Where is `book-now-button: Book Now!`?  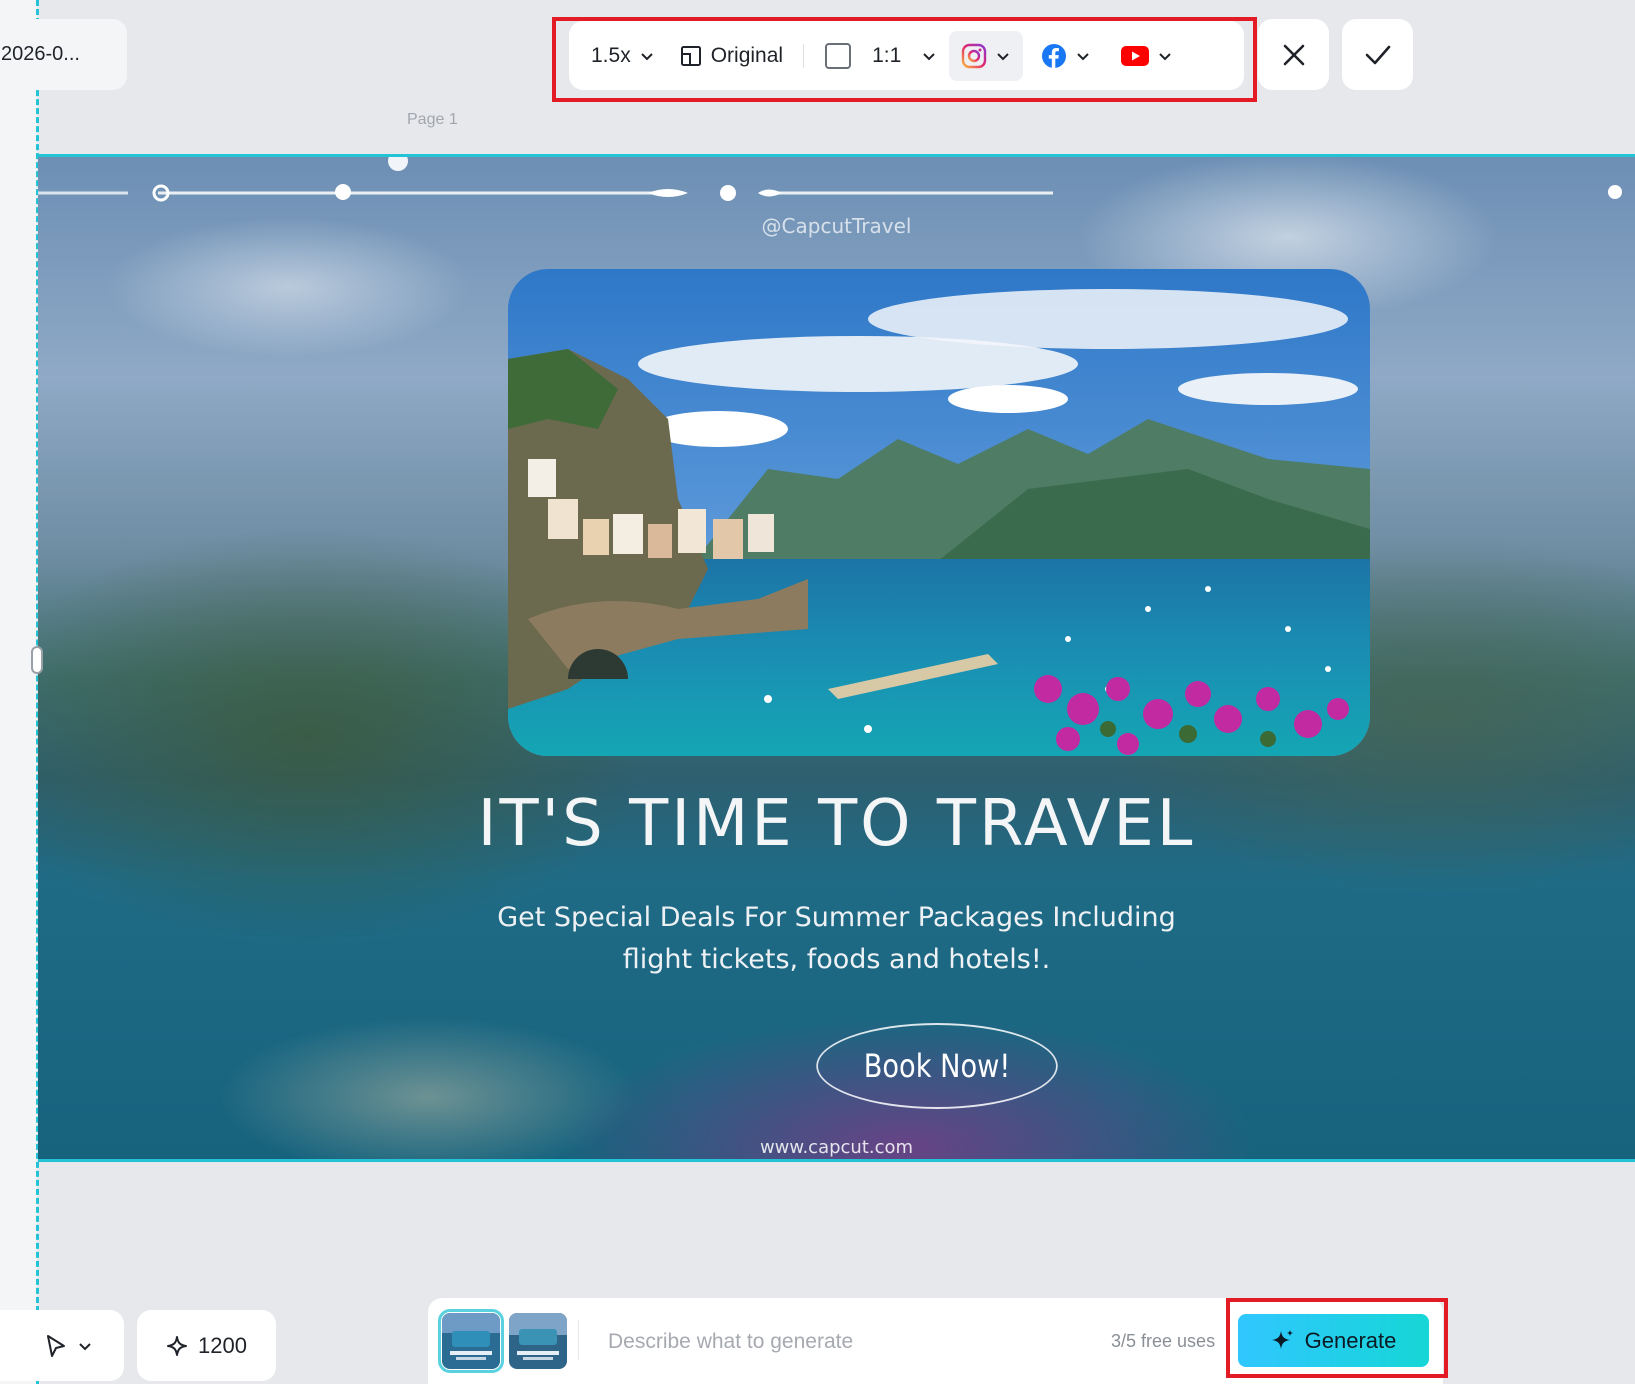 book-now-button: Book Now! is located at coordinates (937, 1066).